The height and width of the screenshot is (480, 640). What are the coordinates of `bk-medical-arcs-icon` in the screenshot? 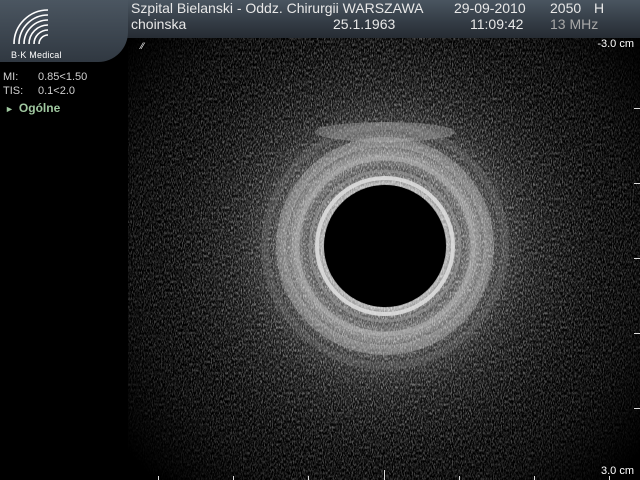 It's located at (31, 27).